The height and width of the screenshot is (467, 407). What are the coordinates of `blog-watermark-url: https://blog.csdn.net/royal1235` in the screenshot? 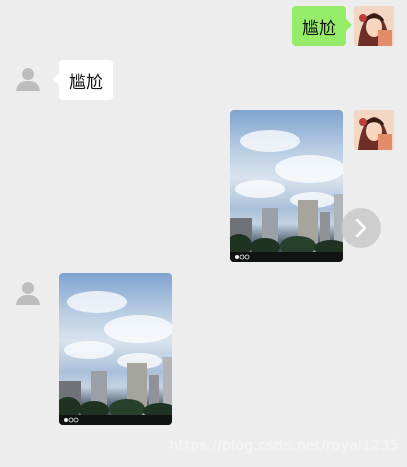 It's located at (284, 446).